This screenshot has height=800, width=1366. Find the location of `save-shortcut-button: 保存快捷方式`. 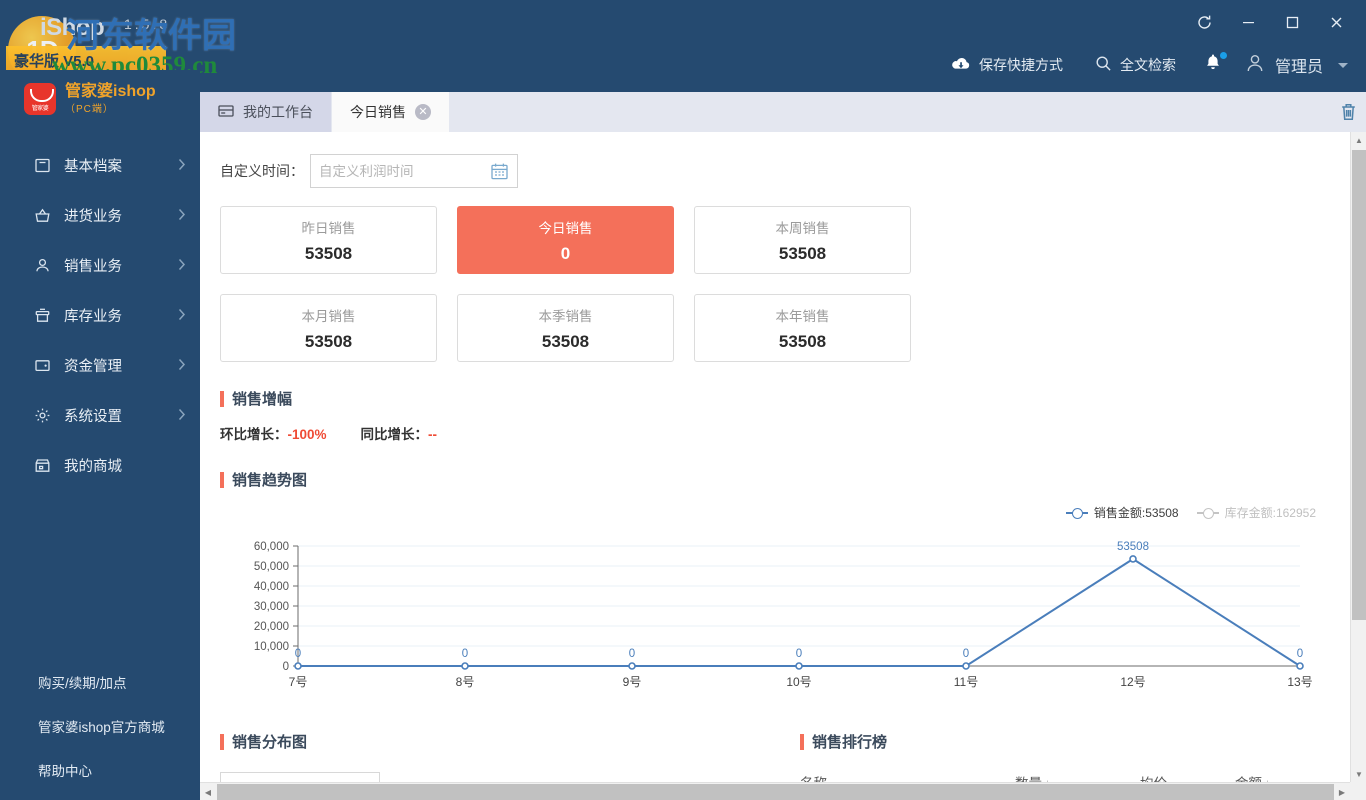

save-shortcut-button: 保存快捷方式 is located at coordinates (1007, 65).